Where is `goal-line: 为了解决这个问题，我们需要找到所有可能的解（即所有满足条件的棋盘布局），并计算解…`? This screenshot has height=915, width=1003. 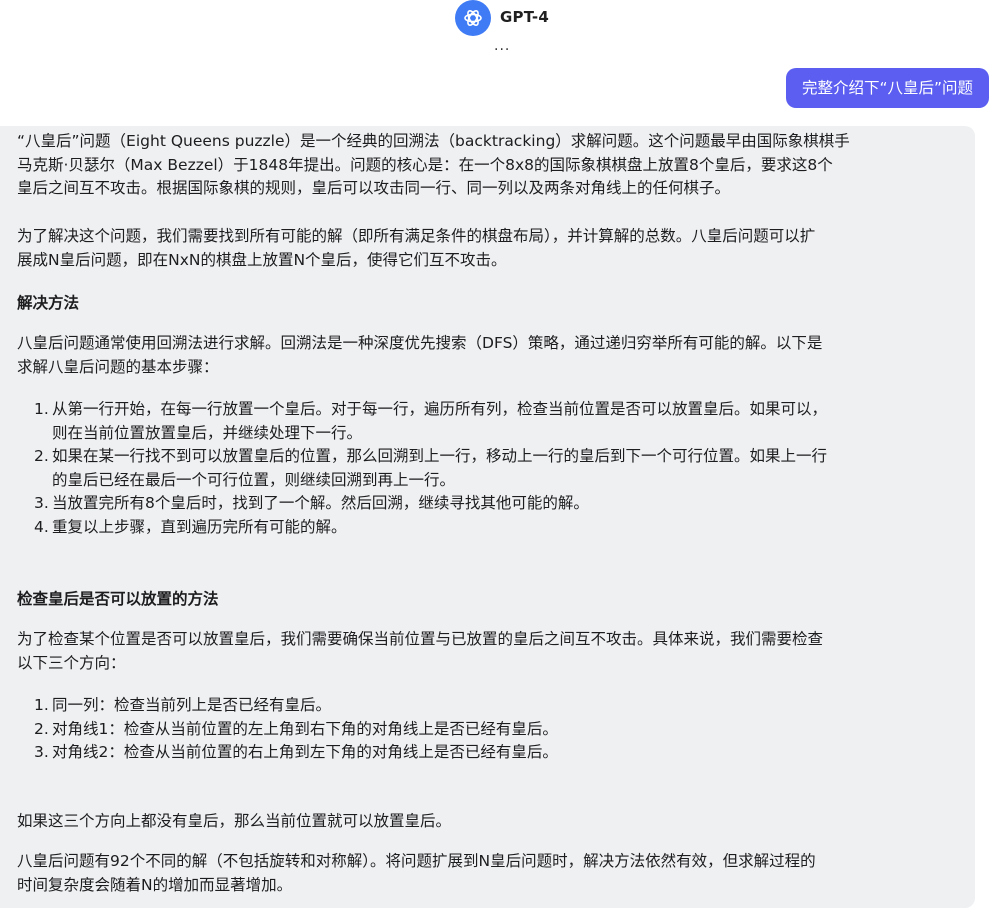 goal-line: 为了解决这个问题，我们需要找到所有可能的解（即所有满足条件的棋盘布局），并计算解… is located at coordinates (416, 236).